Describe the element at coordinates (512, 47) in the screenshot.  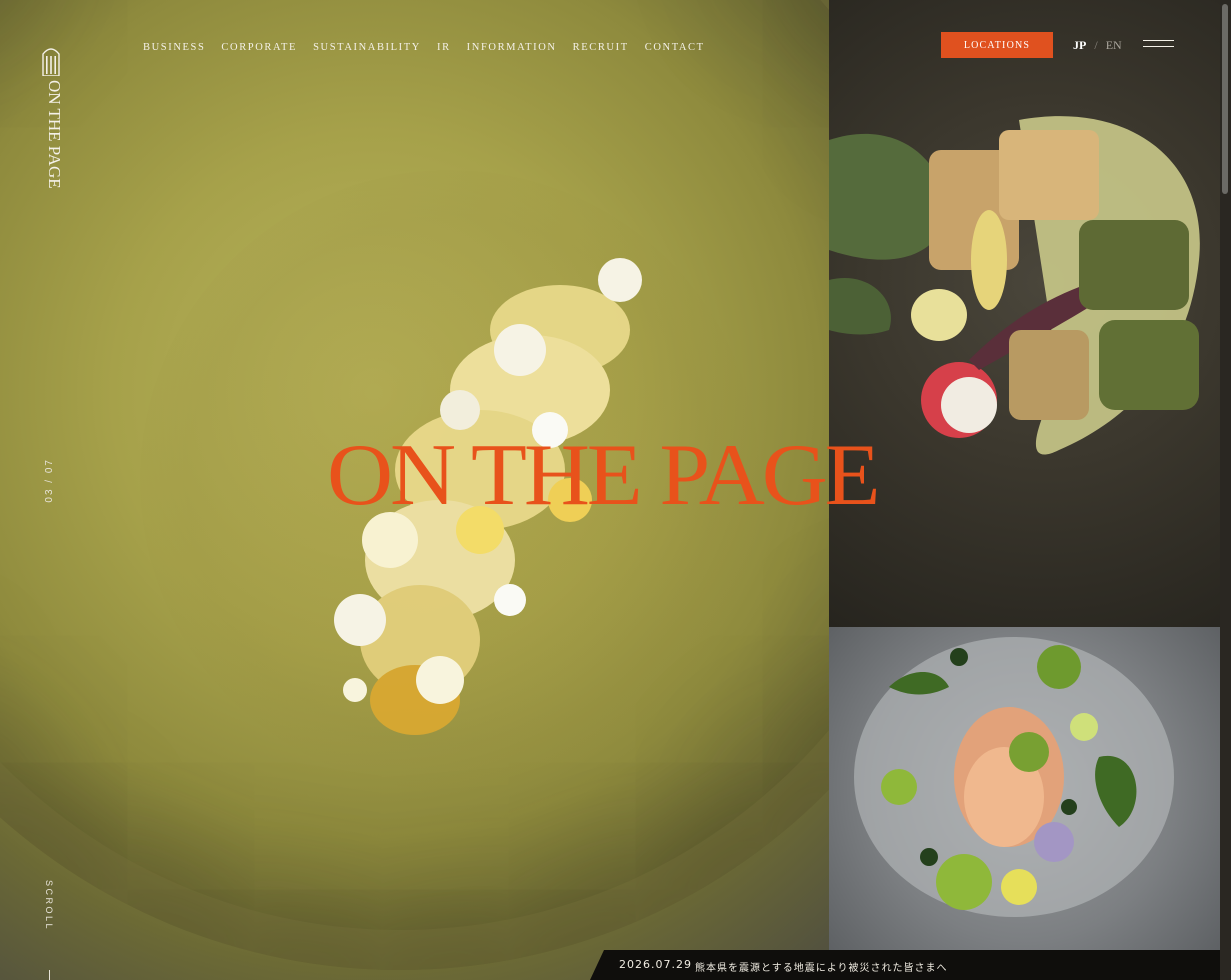
I see `nav-item-information: INFORMATION` at that location.